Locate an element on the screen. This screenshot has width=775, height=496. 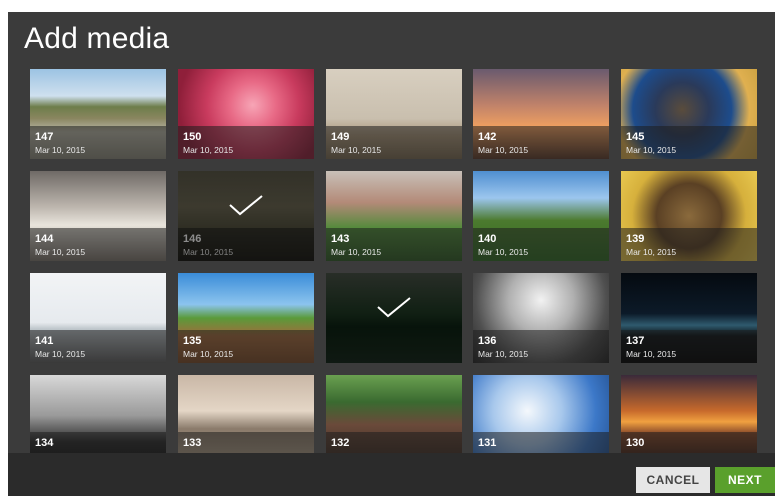
next-button: NEXT is located at coordinates (745, 480).